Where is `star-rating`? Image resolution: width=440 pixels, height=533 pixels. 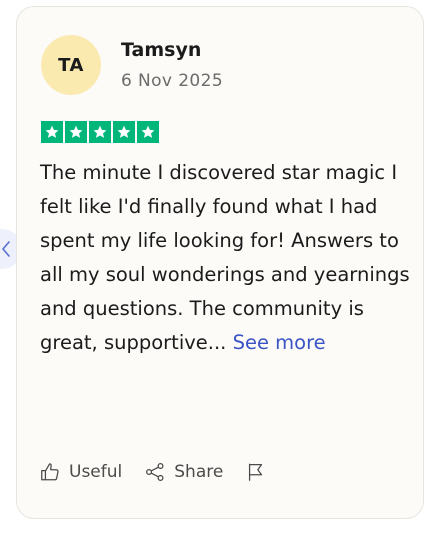
star-rating is located at coordinates (100, 132).